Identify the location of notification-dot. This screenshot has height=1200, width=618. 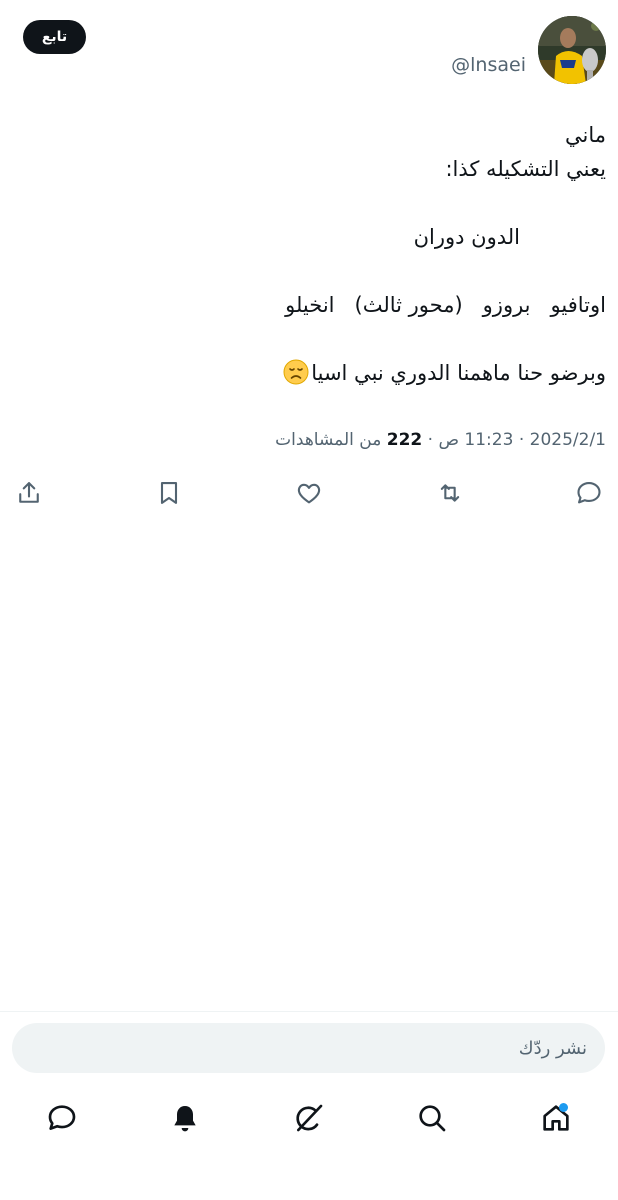
(563, 1107).